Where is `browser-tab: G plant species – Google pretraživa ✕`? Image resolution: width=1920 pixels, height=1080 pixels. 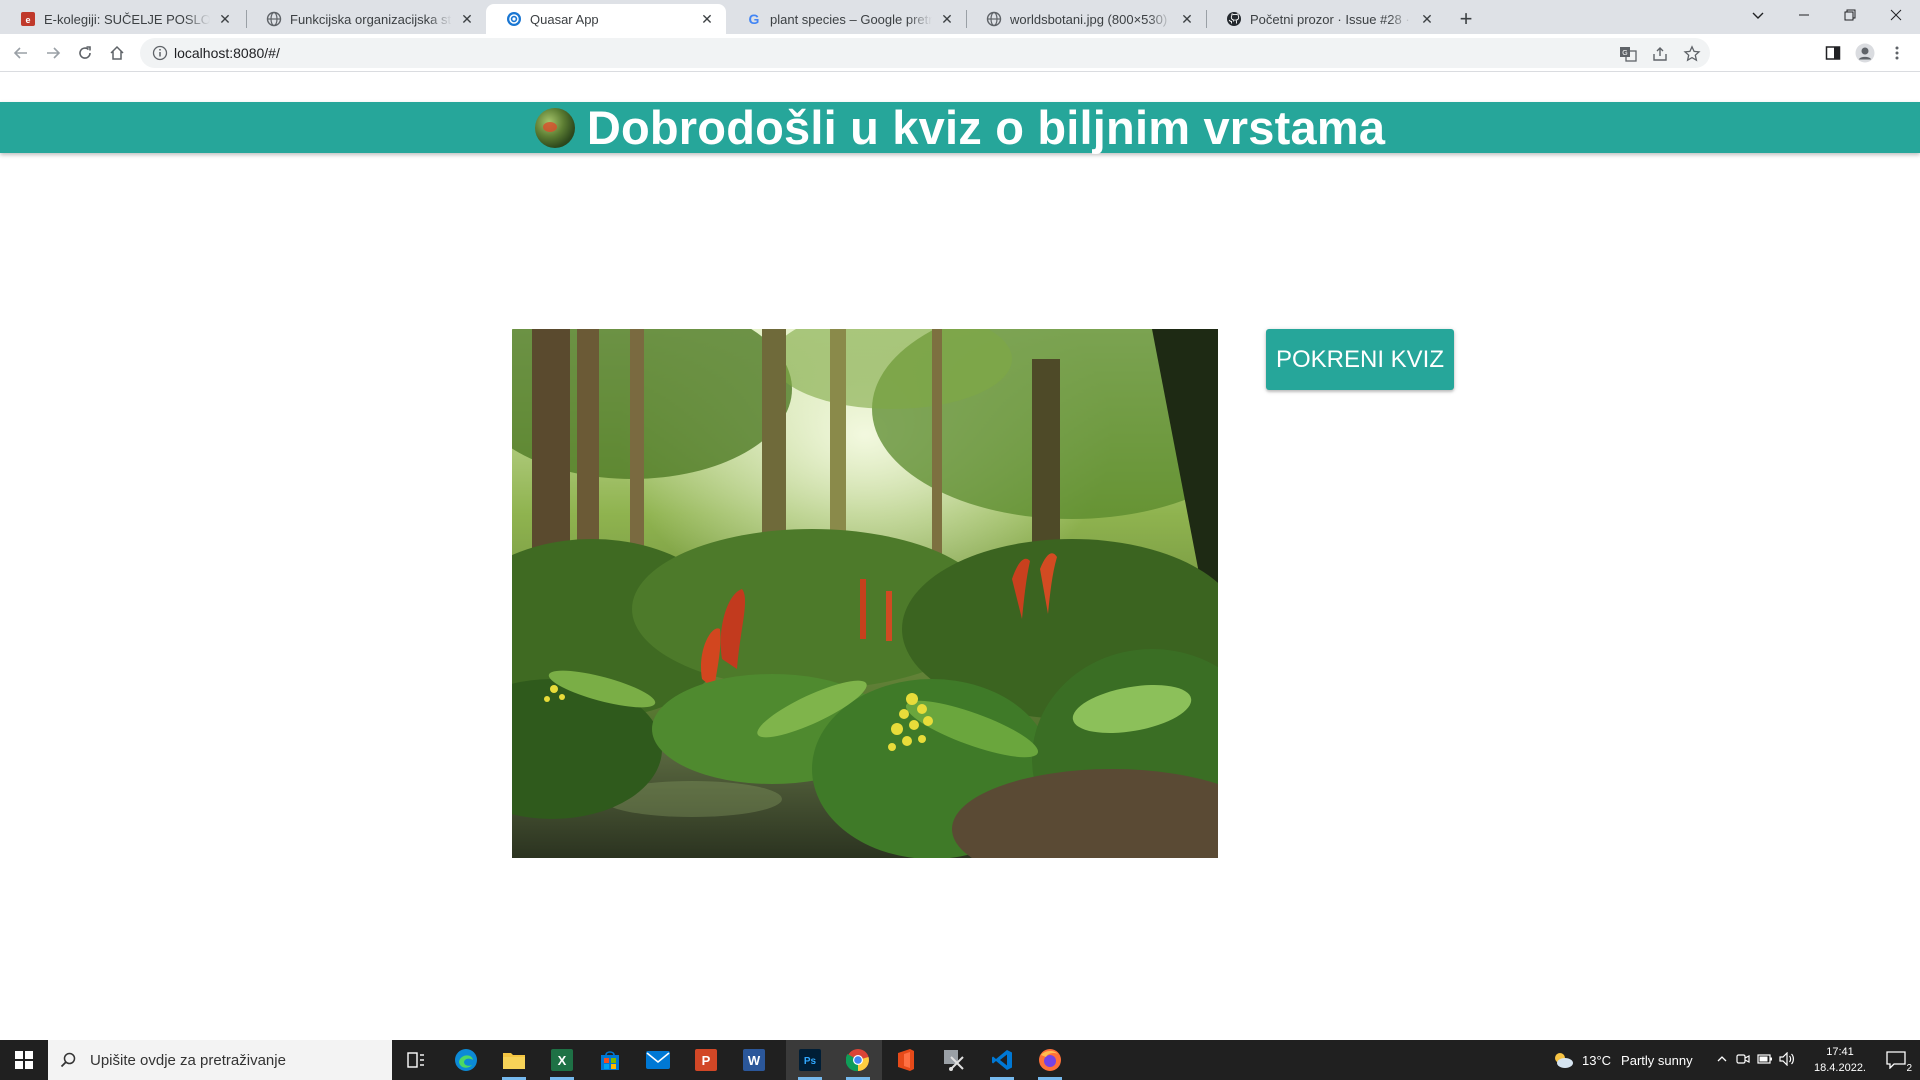 browser-tab: G plant species – Google pretraživa ✕ is located at coordinates (846, 19).